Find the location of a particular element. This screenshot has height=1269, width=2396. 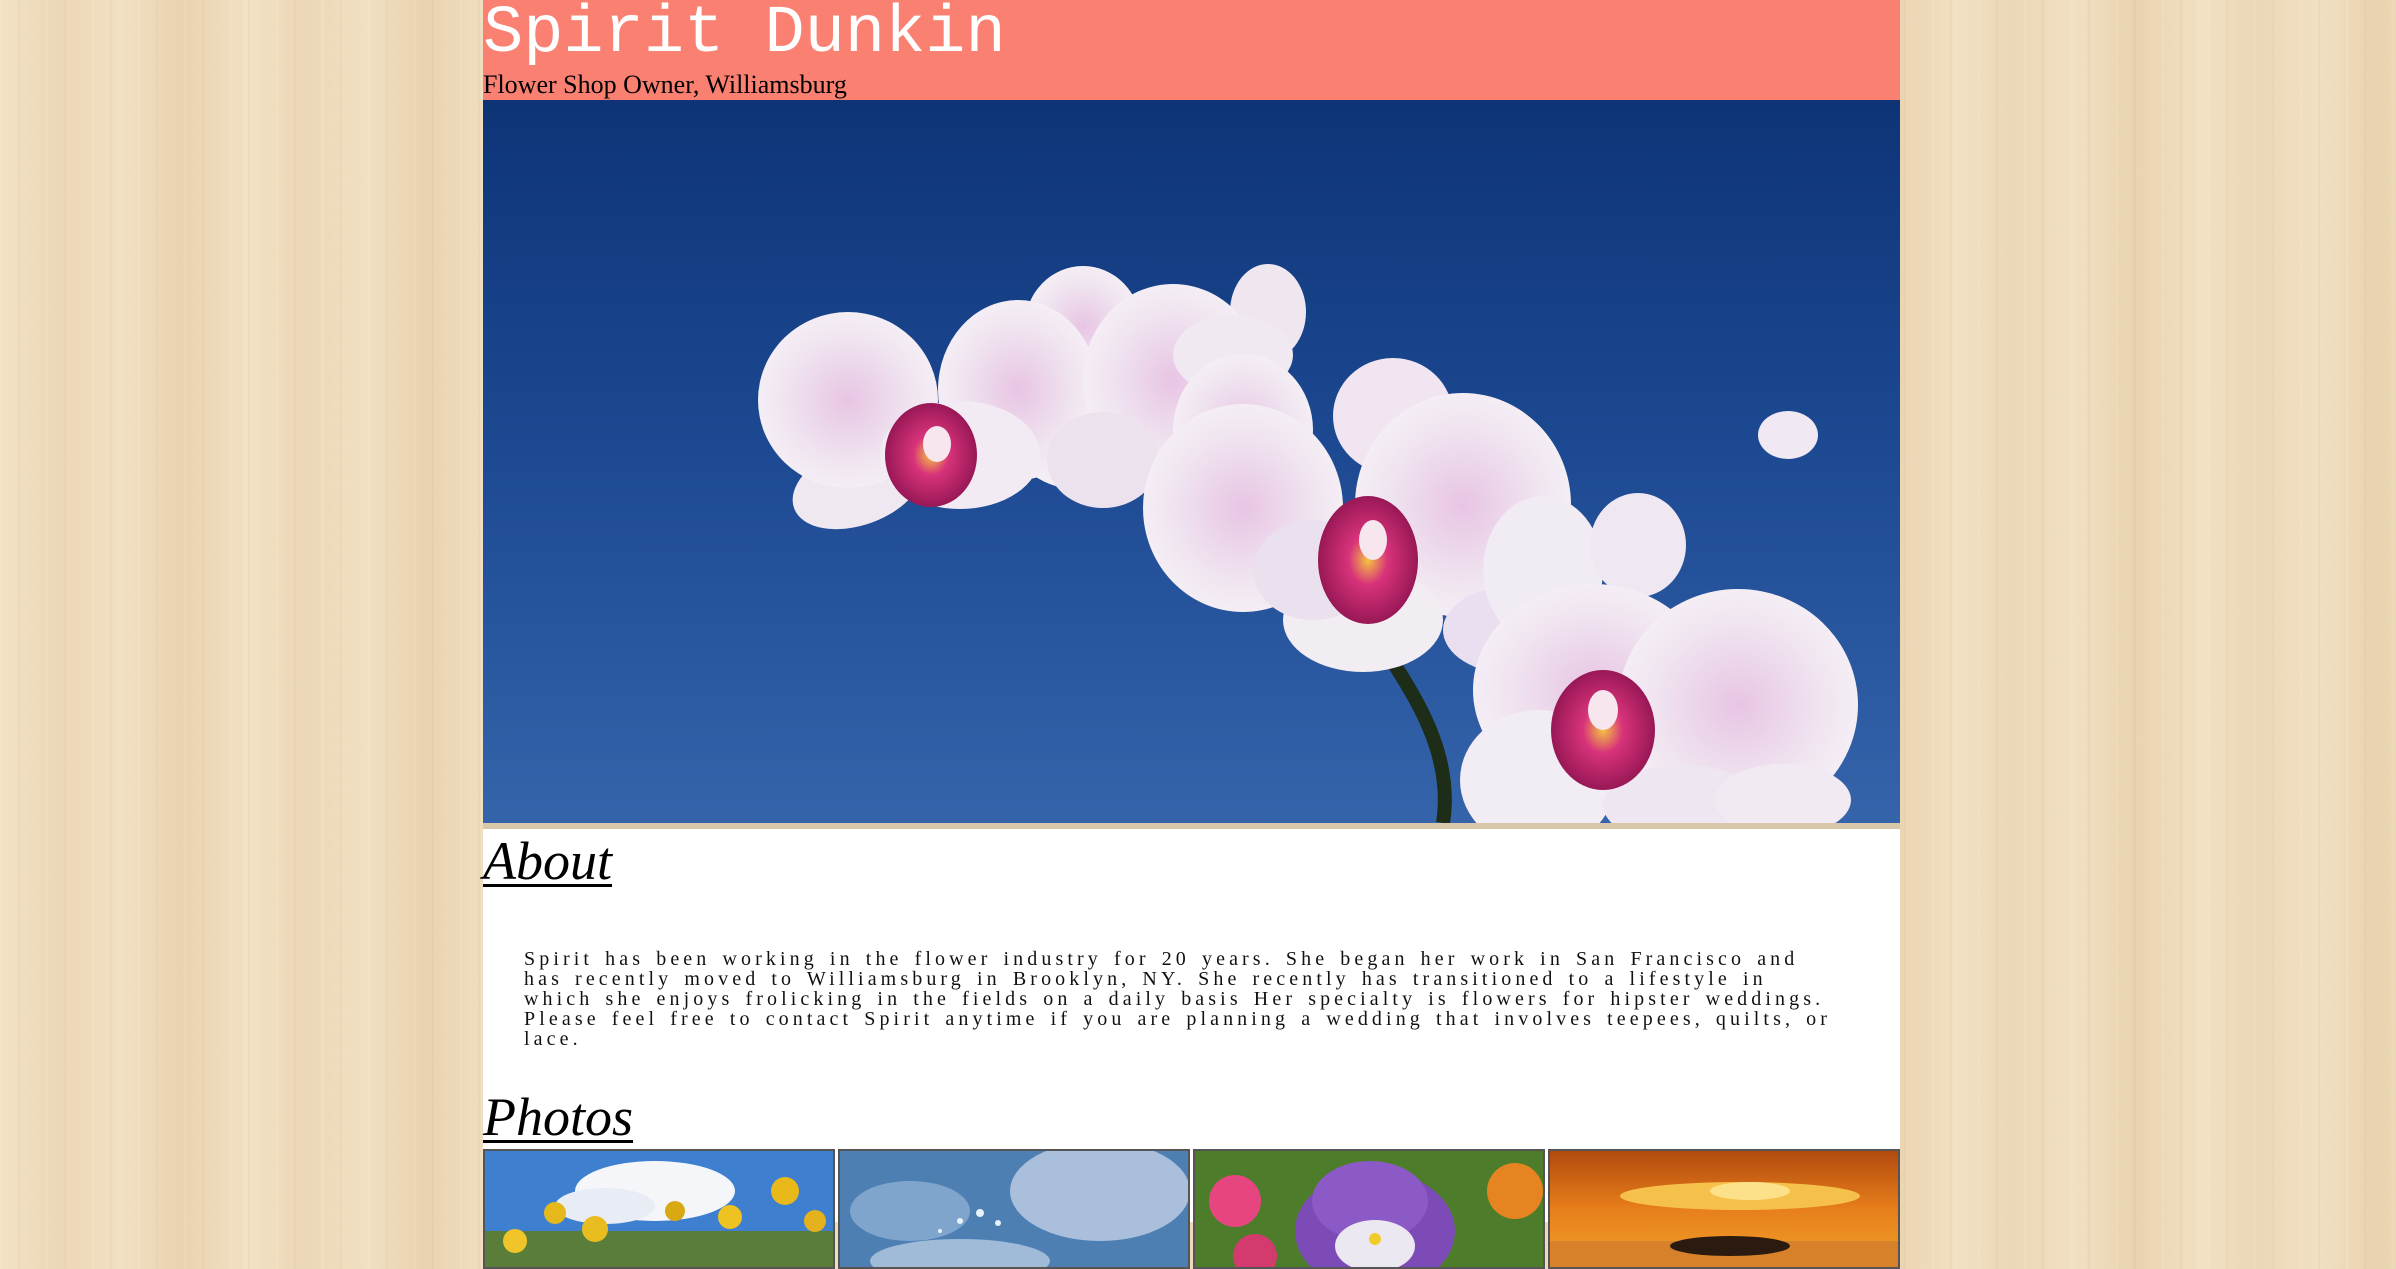

photo-thumbnail-purple-pansy is located at coordinates (1369, 1209).